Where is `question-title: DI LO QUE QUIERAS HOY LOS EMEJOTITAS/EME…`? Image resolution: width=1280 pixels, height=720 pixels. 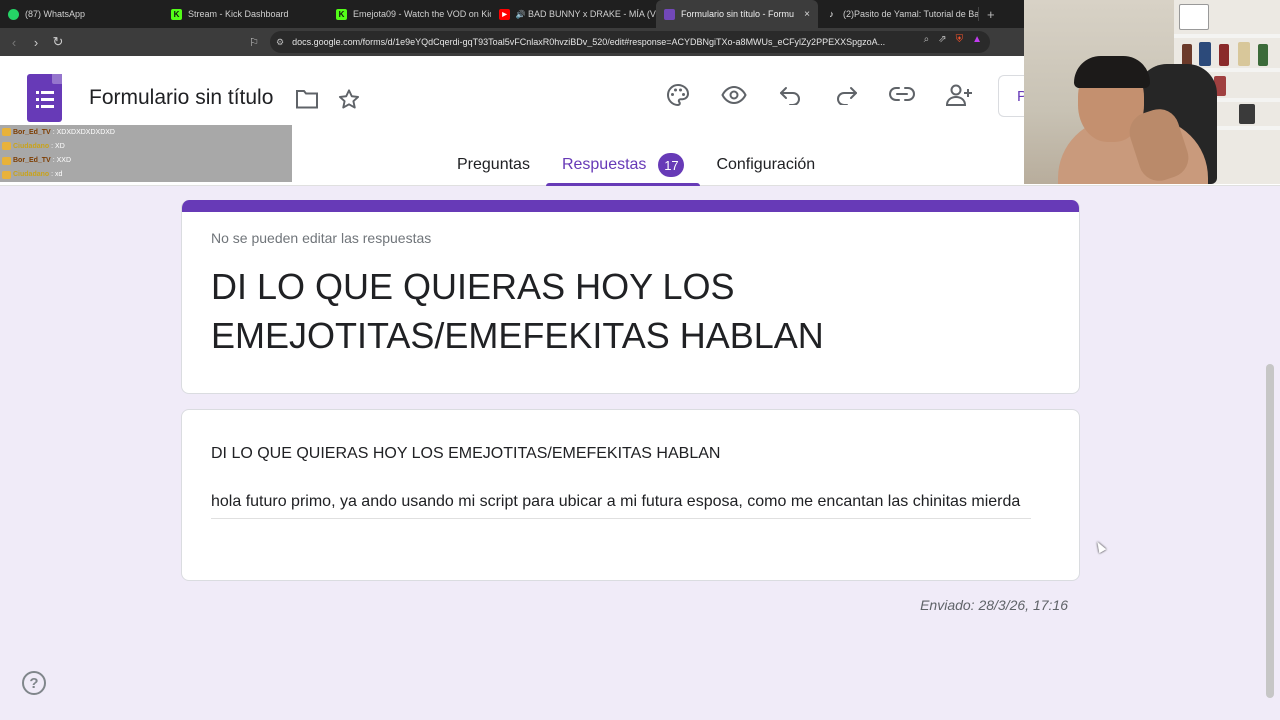
question-title: DI LO QUE QUIERAS HOY LOS EMEJOTITAS/EME… is located at coordinates (466, 453).